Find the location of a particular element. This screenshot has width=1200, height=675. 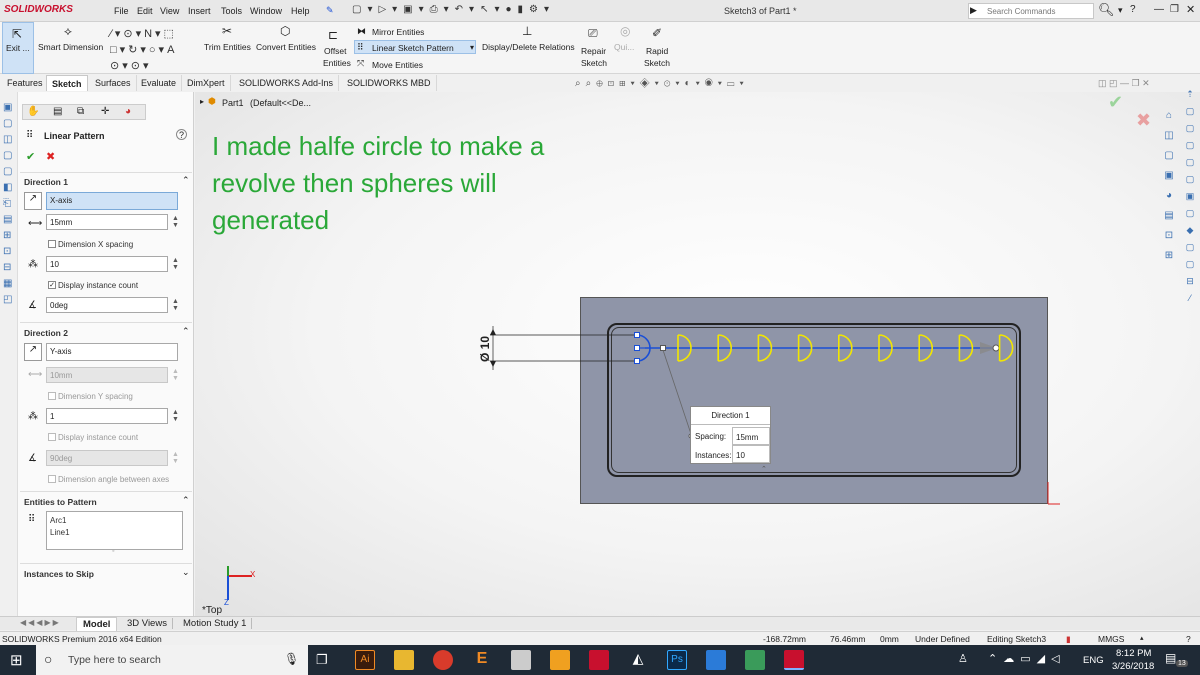

quick-access-toolbar: ▢▾▷▾▣▾⎙▾↶▾↖▾●▮⚙▾ is located at coordinates (452, 11).